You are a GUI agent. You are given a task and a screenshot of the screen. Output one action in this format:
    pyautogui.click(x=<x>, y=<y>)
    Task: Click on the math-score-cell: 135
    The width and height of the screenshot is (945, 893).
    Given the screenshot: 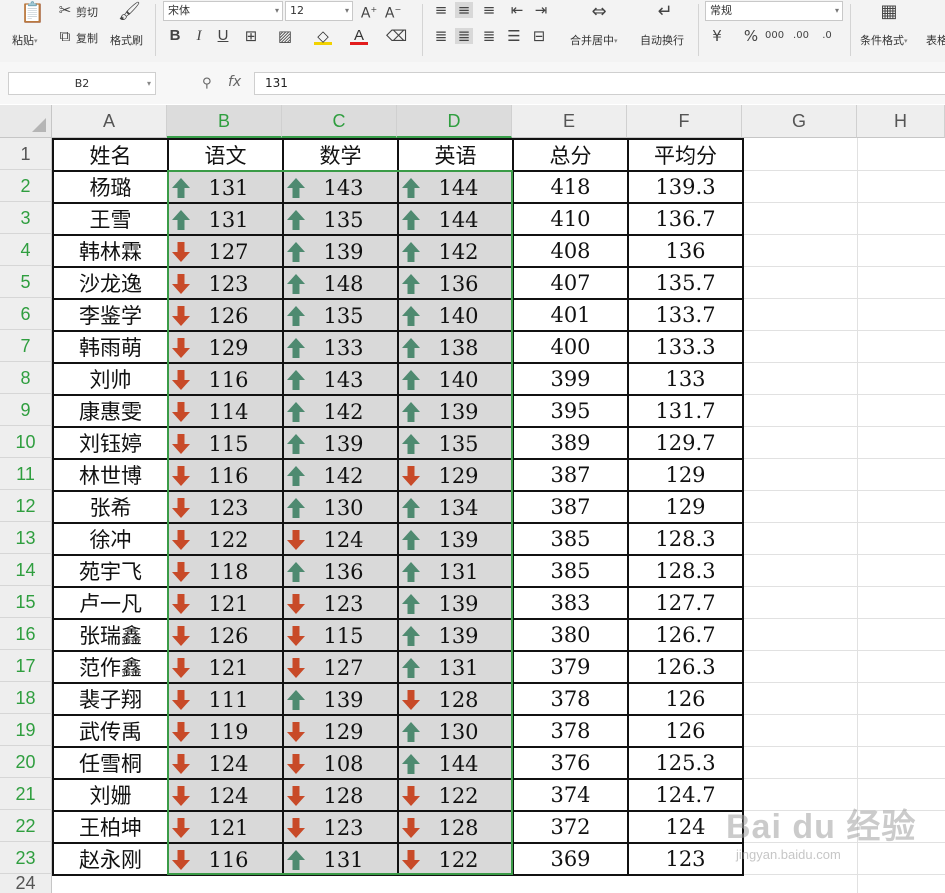 What is the action you would take?
    pyautogui.click(x=340, y=219)
    